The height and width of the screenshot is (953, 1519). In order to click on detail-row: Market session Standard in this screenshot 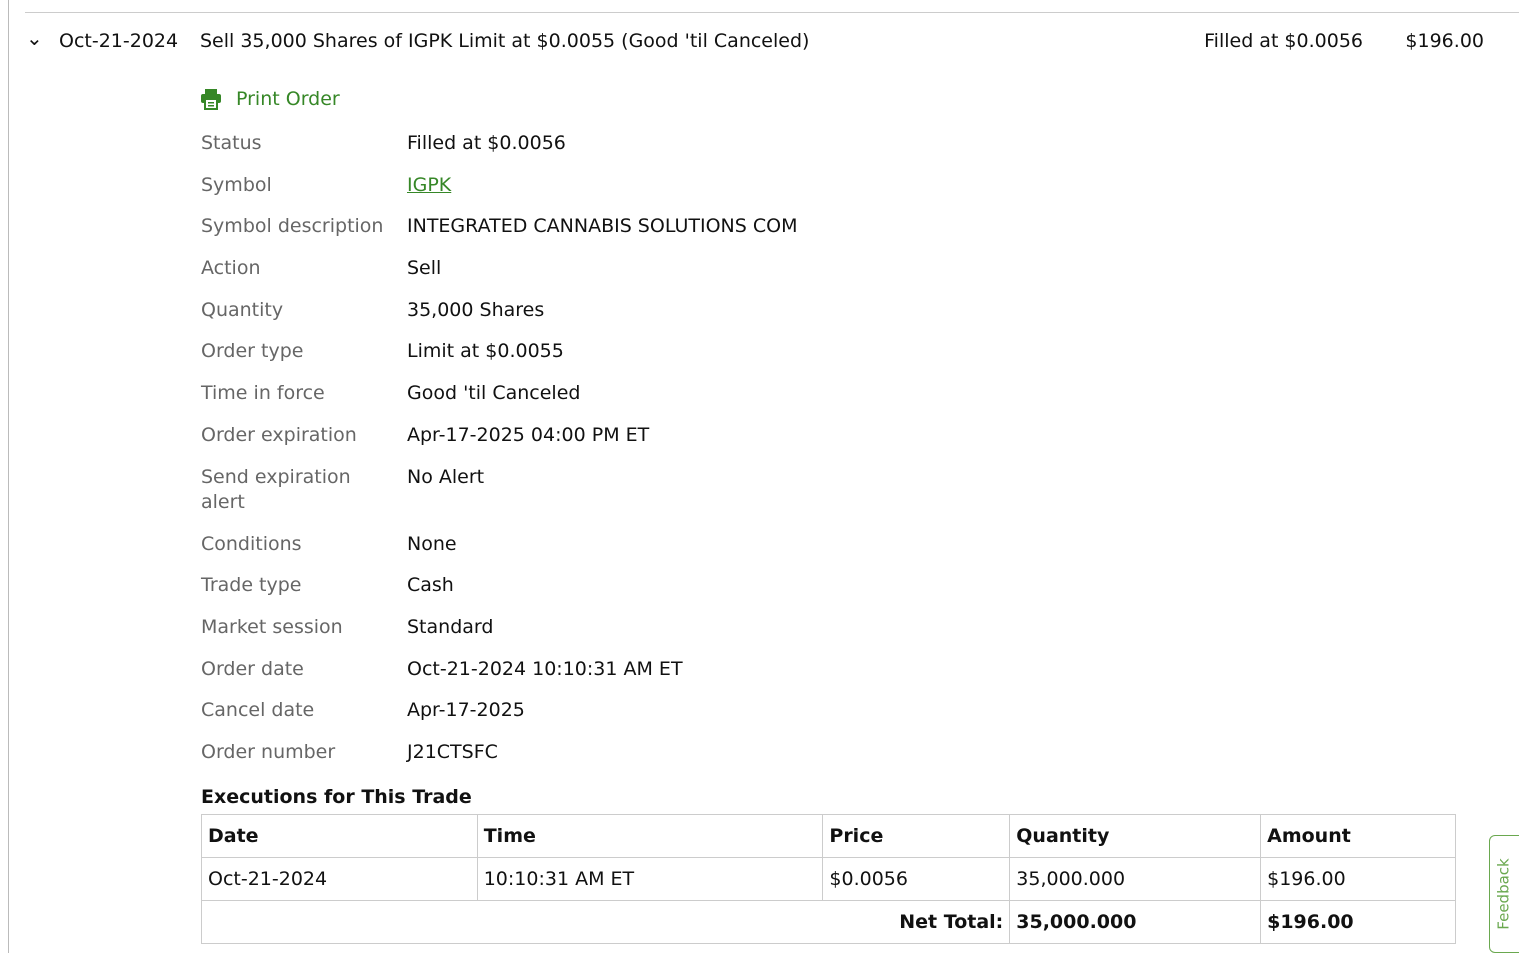, I will do `click(499, 636)`.